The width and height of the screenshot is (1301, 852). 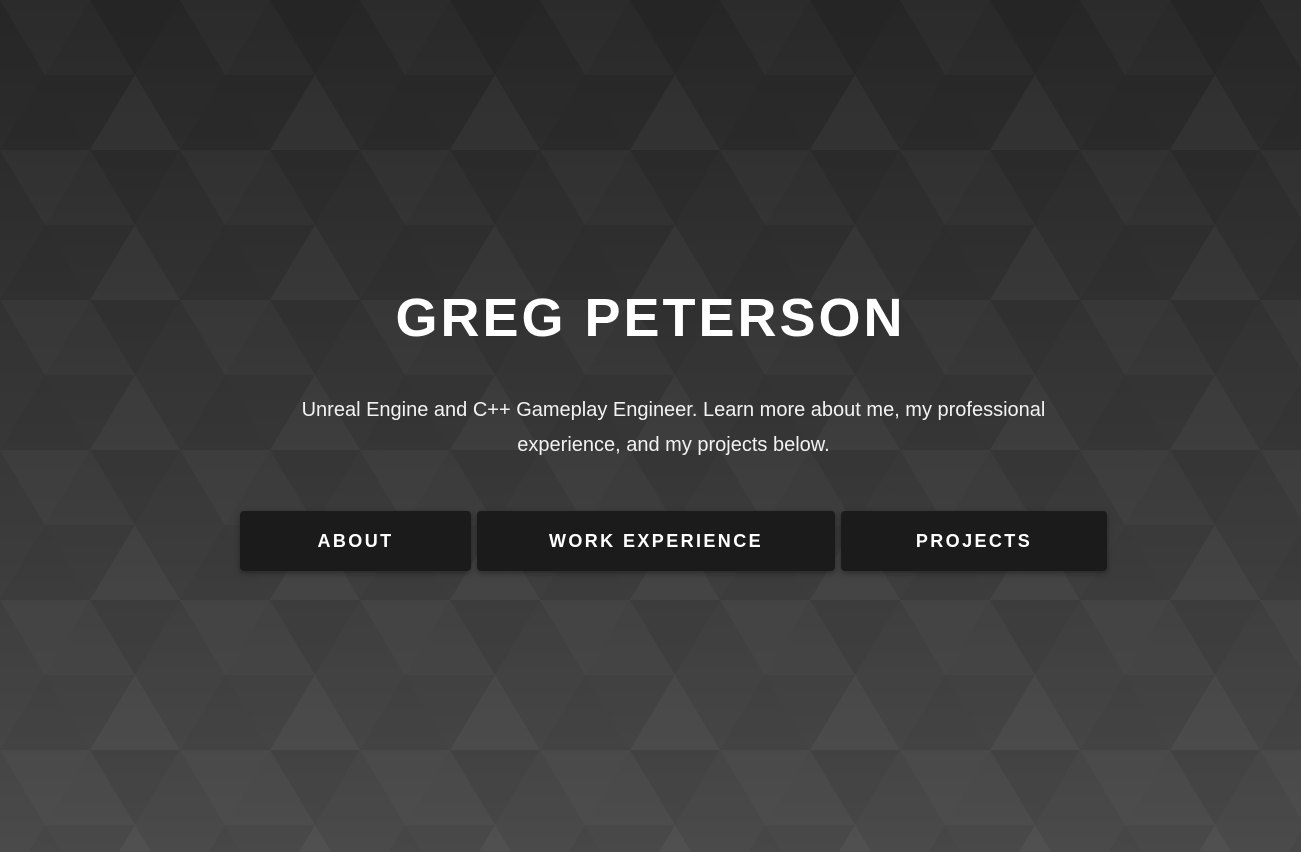 I want to click on about-button: ABOUT, so click(x=355, y=541).